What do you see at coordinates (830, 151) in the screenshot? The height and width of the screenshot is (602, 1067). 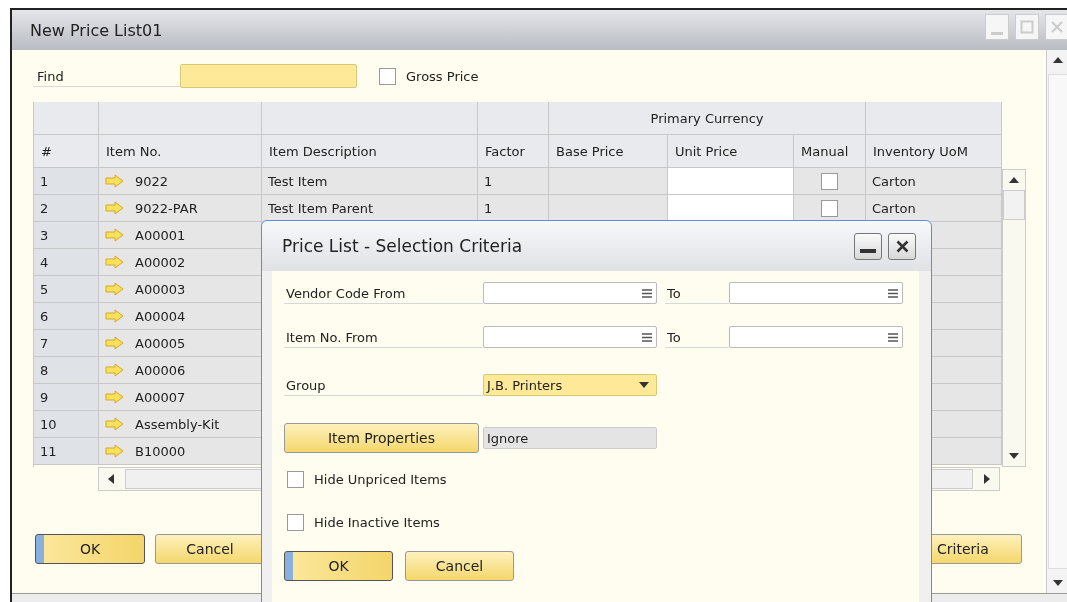 I see `column-header: Manual` at bounding box center [830, 151].